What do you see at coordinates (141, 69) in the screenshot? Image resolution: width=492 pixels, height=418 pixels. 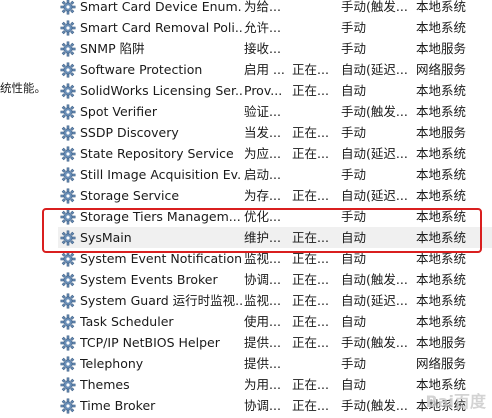 I see `service-name: Software Protection` at bounding box center [141, 69].